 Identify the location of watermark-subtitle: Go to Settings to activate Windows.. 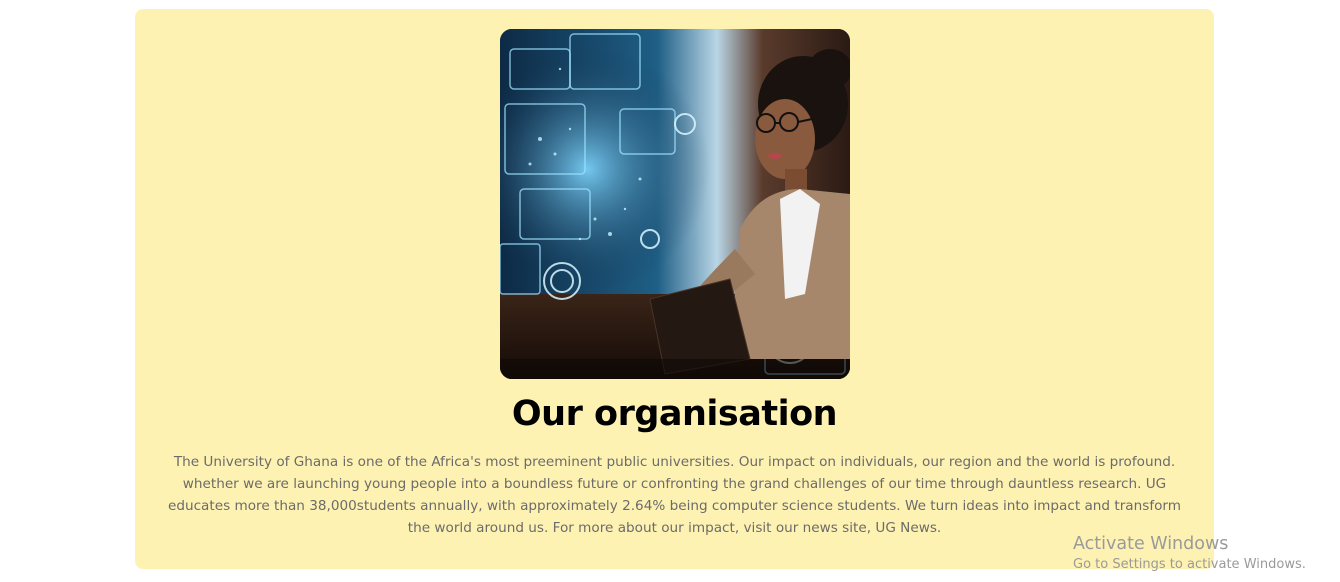
(1189, 564).